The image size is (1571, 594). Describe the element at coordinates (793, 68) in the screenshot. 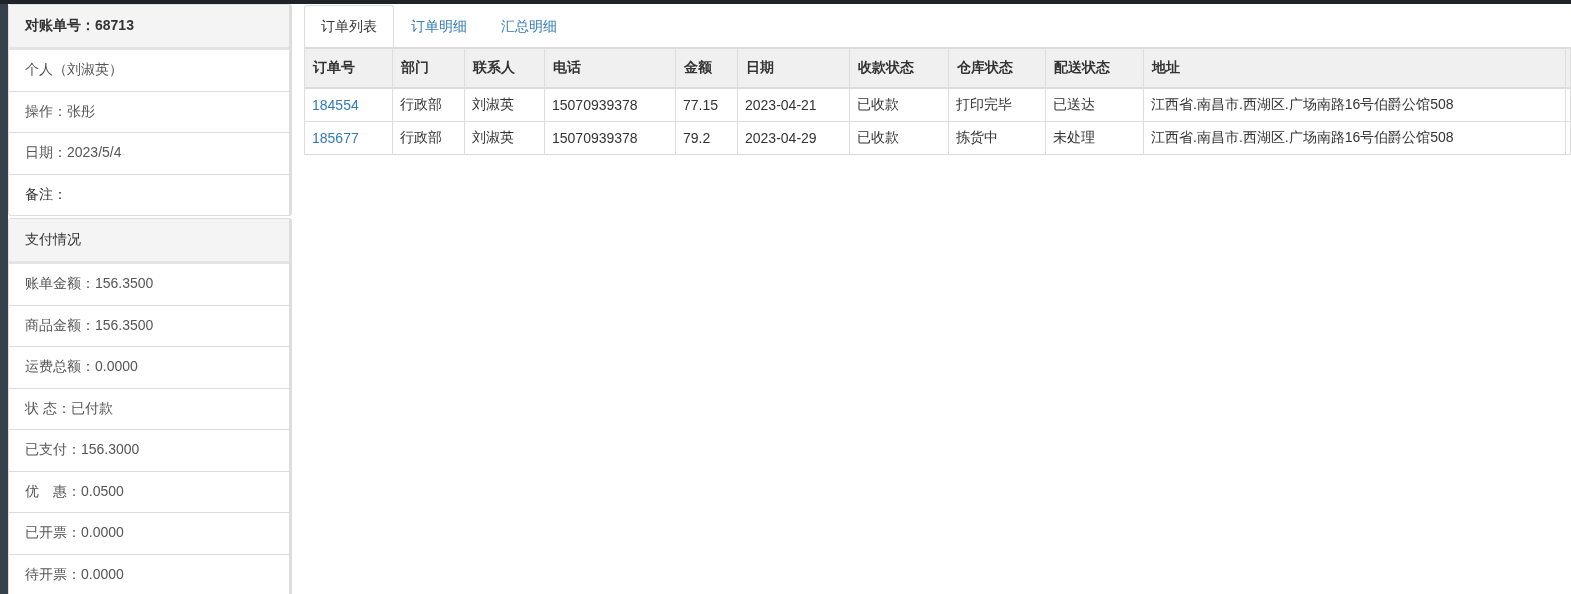

I see `column-header: 日期` at that location.